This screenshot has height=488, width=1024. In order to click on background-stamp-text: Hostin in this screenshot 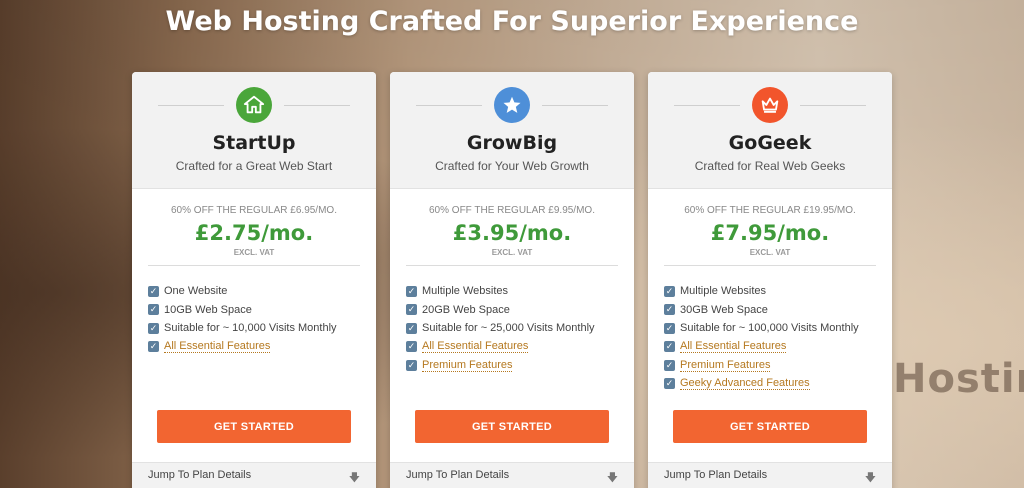, I will do `click(958, 379)`.